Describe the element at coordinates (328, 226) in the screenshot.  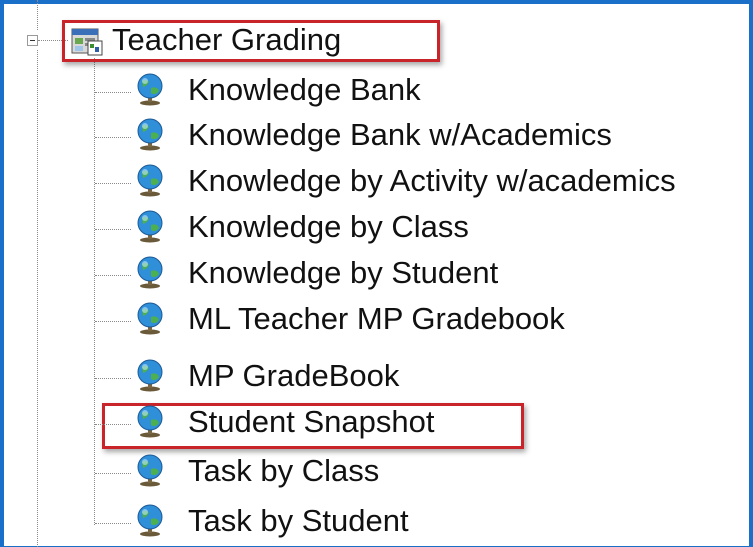
I see `tree-node-label: Knowledge by Class` at that location.